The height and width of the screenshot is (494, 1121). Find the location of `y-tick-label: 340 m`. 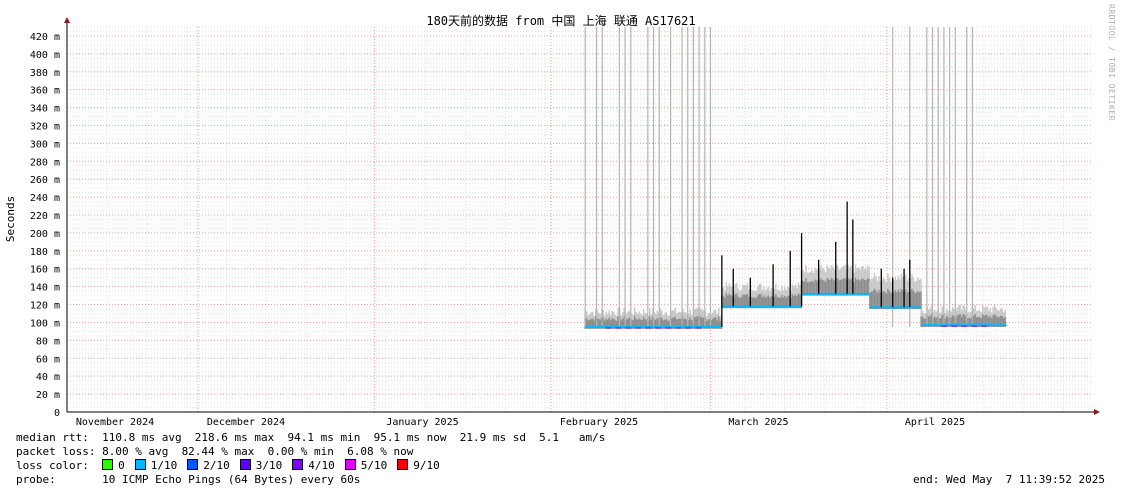

y-tick-label: 340 m is located at coordinates (45, 109).